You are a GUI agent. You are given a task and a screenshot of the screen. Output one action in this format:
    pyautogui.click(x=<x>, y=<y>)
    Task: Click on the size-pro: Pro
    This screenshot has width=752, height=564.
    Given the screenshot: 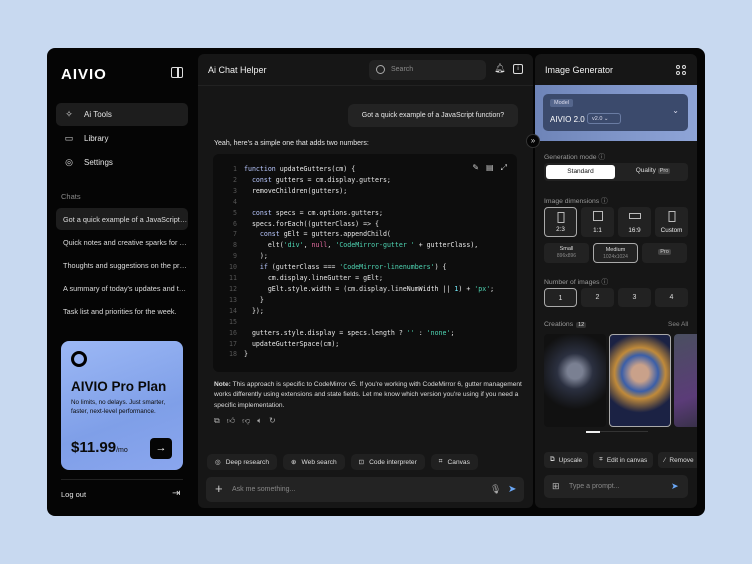 What is the action you would take?
    pyautogui.click(x=664, y=253)
    